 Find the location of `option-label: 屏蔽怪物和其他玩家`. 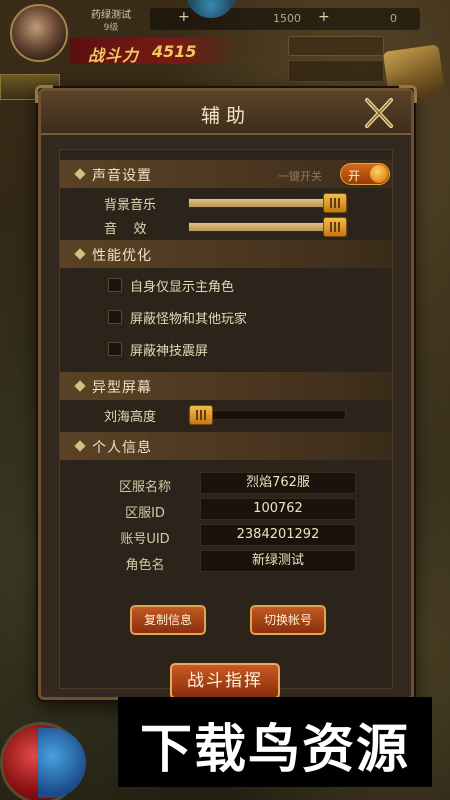

option-label: 屏蔽怪物和其他玩家 is located at coordinates (189, 319).